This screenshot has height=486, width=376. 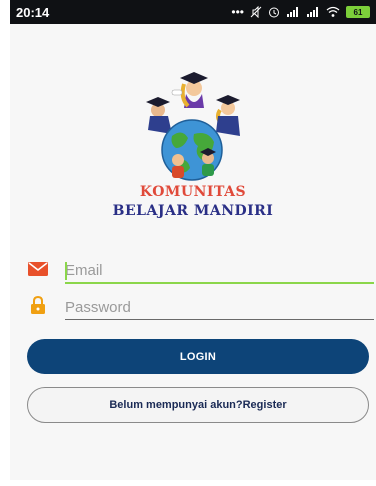 What do you see at coordinates (219, 271) in the screenshot?
I see `email-field` at bounding box center [219, 271].